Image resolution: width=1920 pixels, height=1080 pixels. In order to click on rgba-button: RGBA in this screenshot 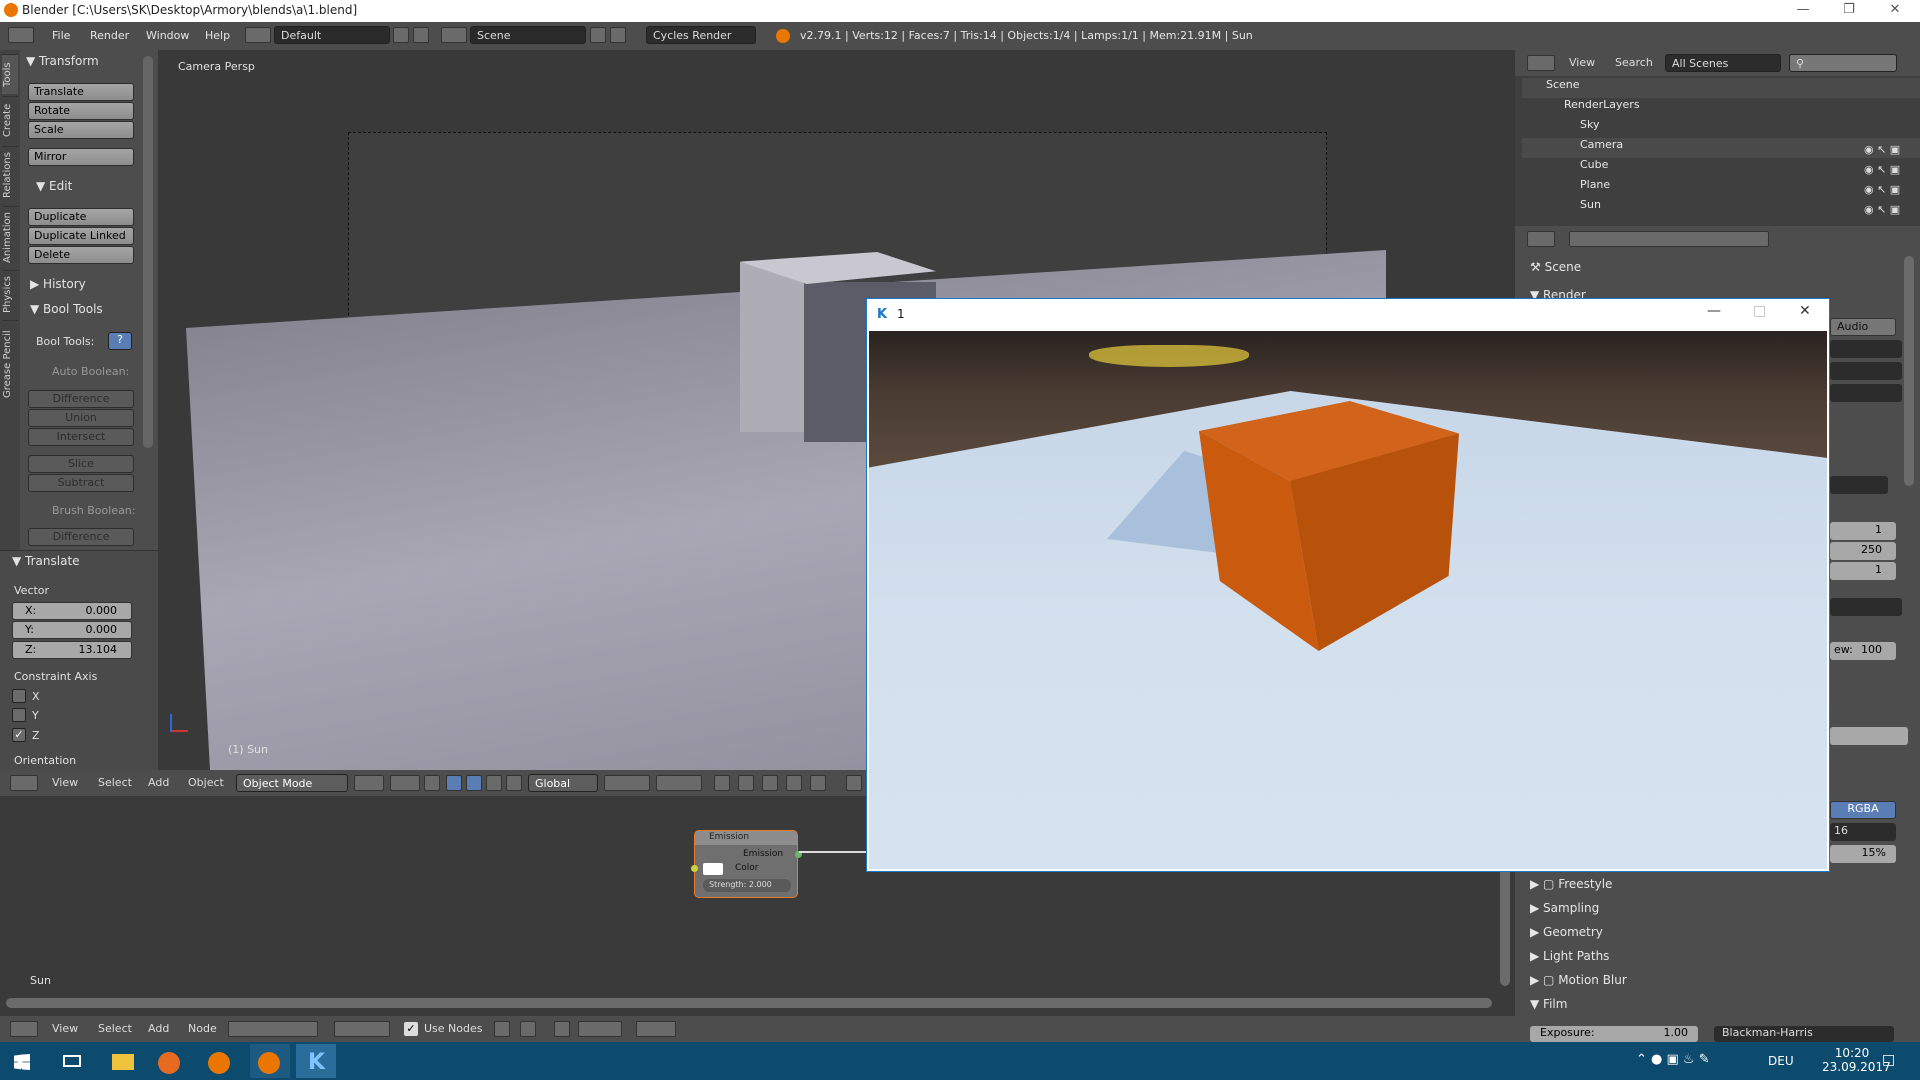, I will do `click(1863, 810)`.